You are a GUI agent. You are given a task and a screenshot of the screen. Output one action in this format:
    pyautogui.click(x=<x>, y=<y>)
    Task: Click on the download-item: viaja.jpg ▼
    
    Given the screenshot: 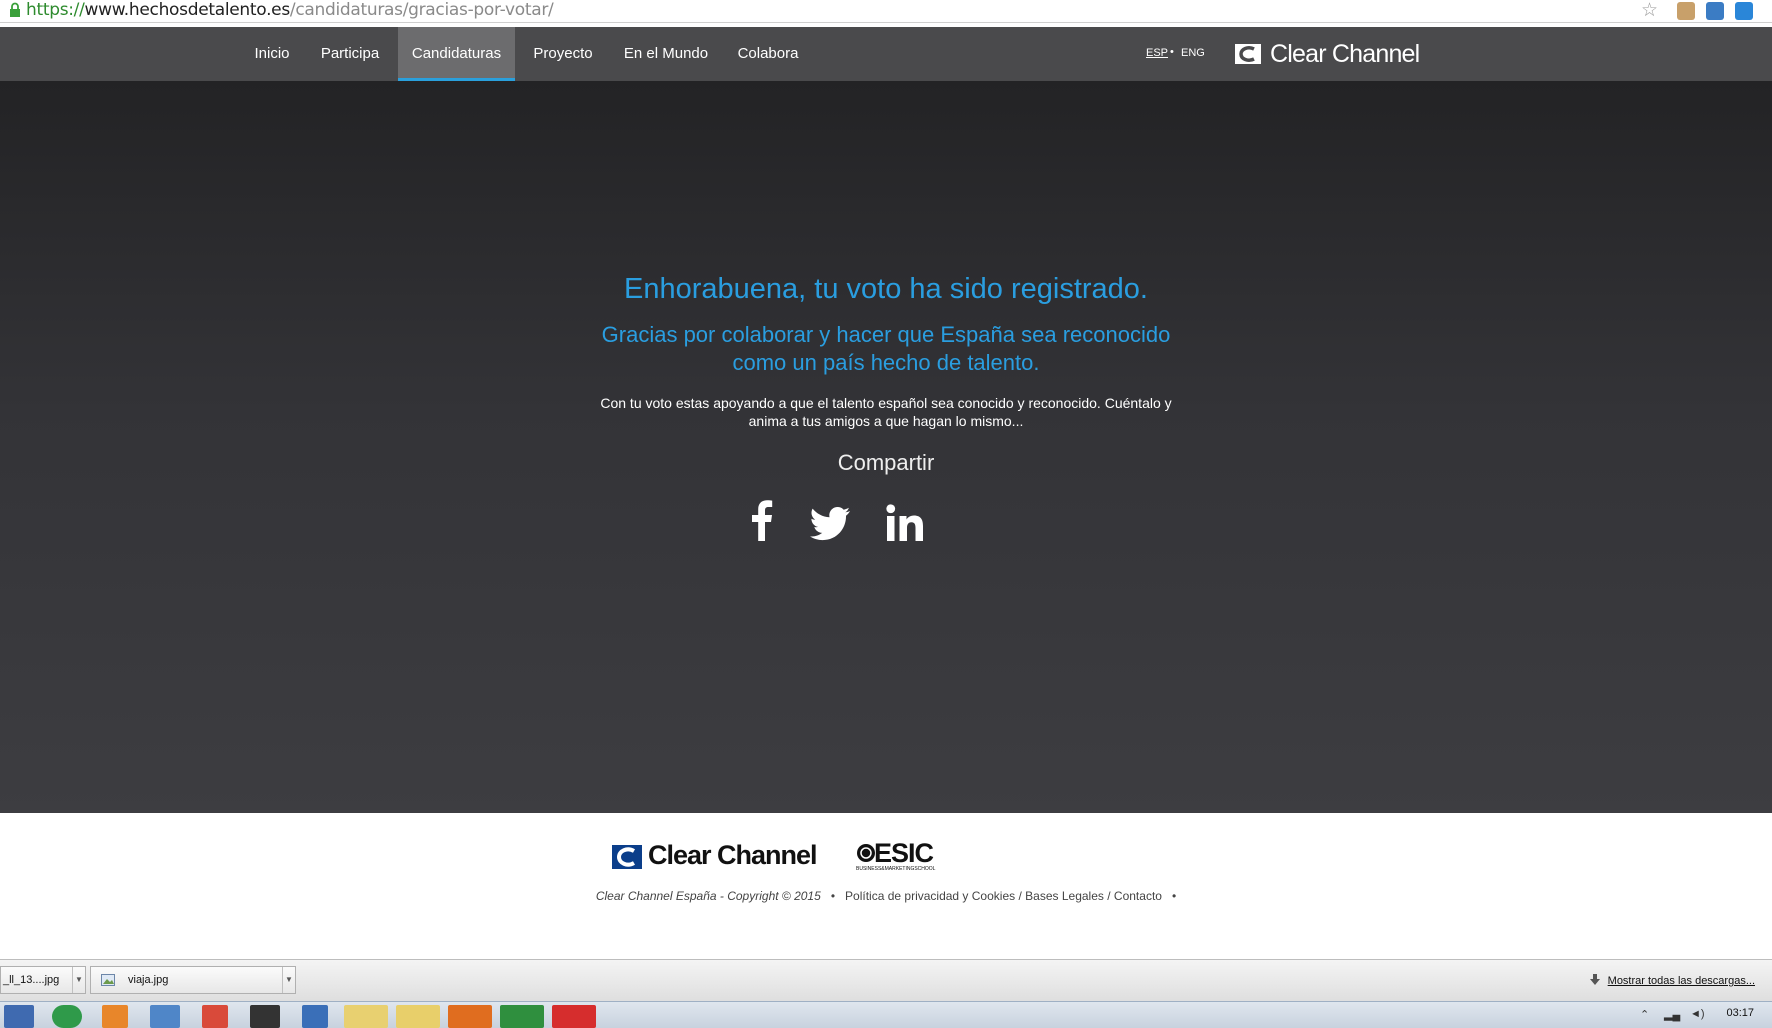 What is the action you would take?
    pyautogui.click(x=193, y=980)
    